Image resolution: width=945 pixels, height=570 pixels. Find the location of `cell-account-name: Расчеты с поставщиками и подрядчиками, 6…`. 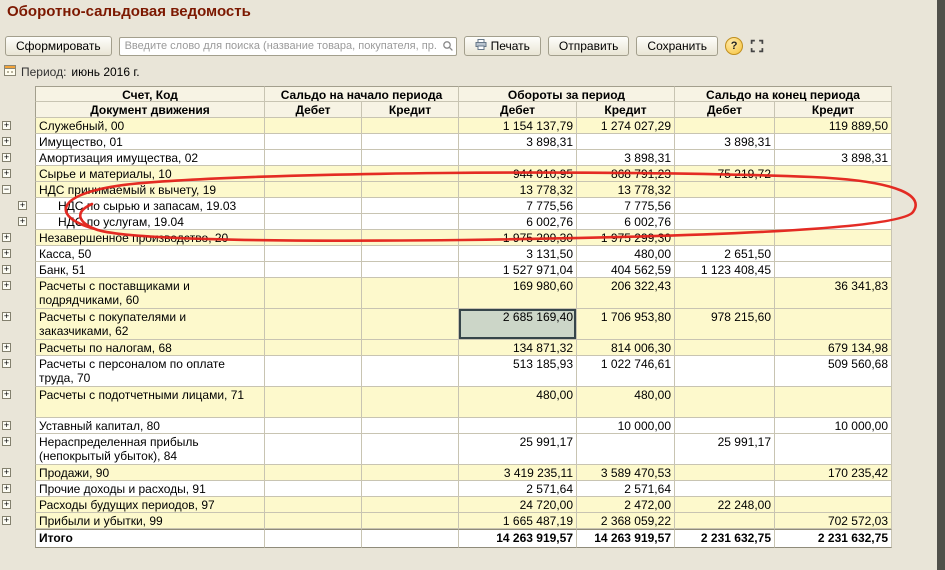

cell-account-name: Расчеты с поставщиками и подрядчиками, 6… is located at coordinates (150, 293).